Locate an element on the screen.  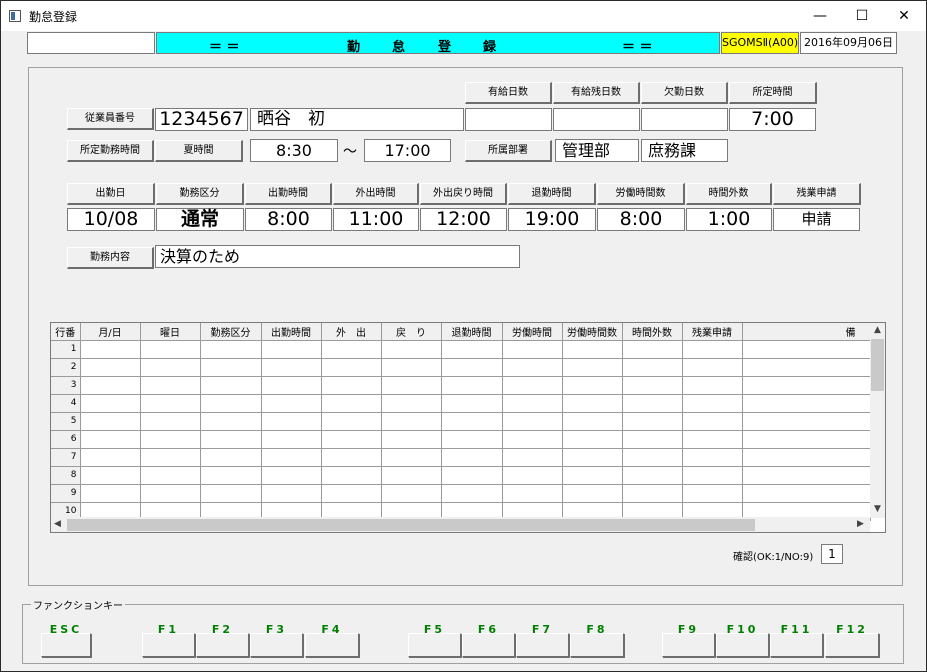
f6-button is located at coordinates (488, 645).